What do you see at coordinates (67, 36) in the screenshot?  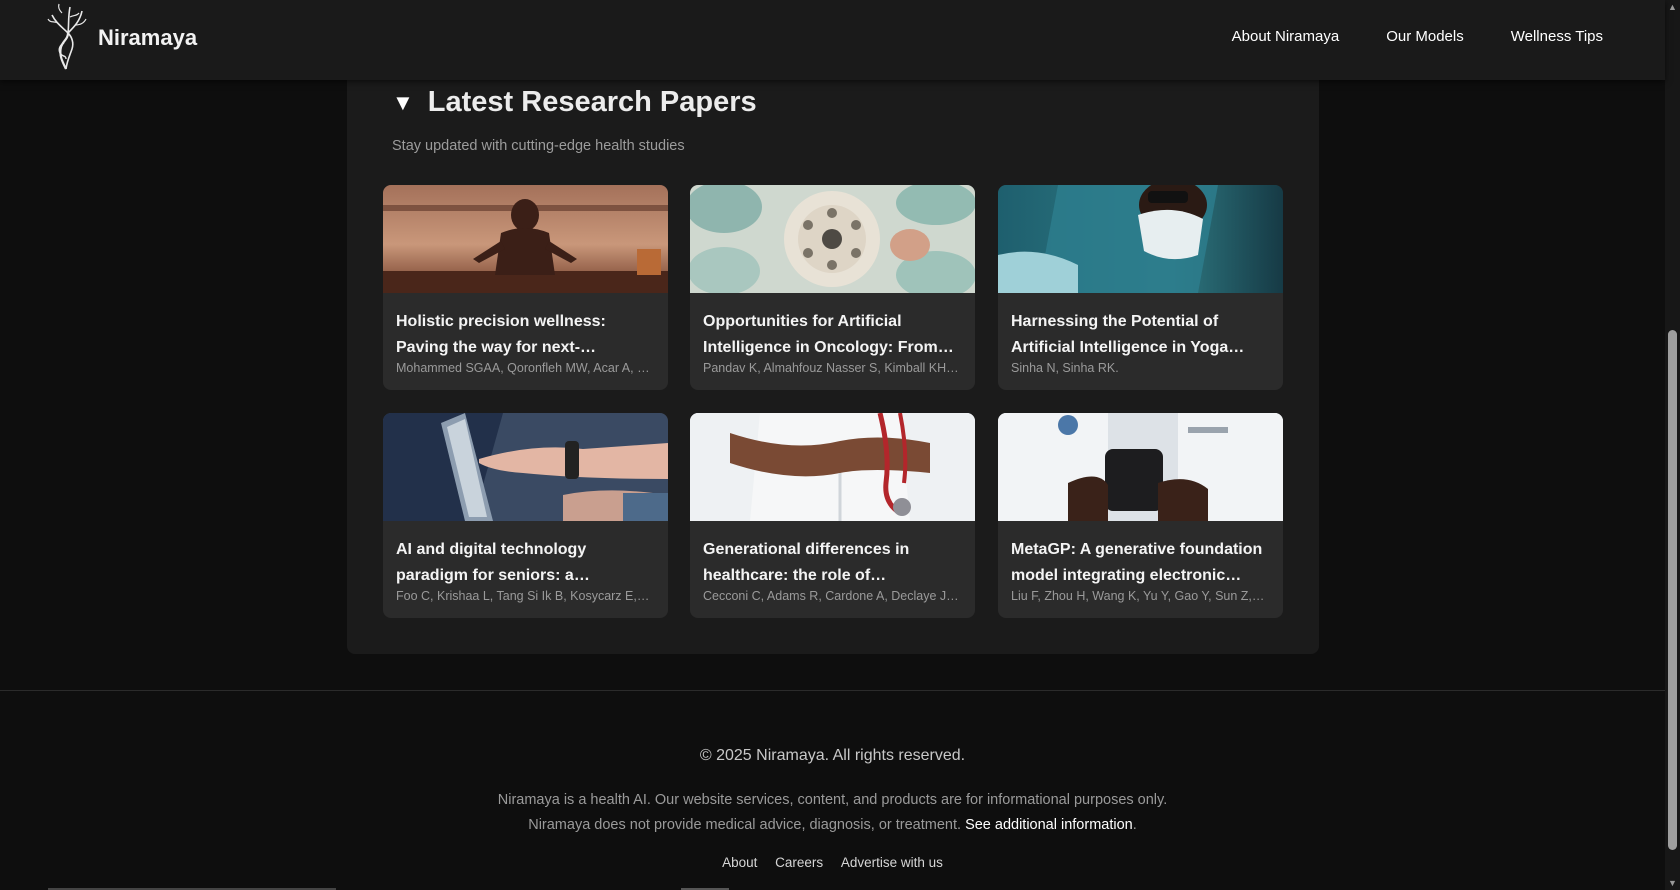 I see `tree-face-logo-icon` at bounding box center [67, 36].